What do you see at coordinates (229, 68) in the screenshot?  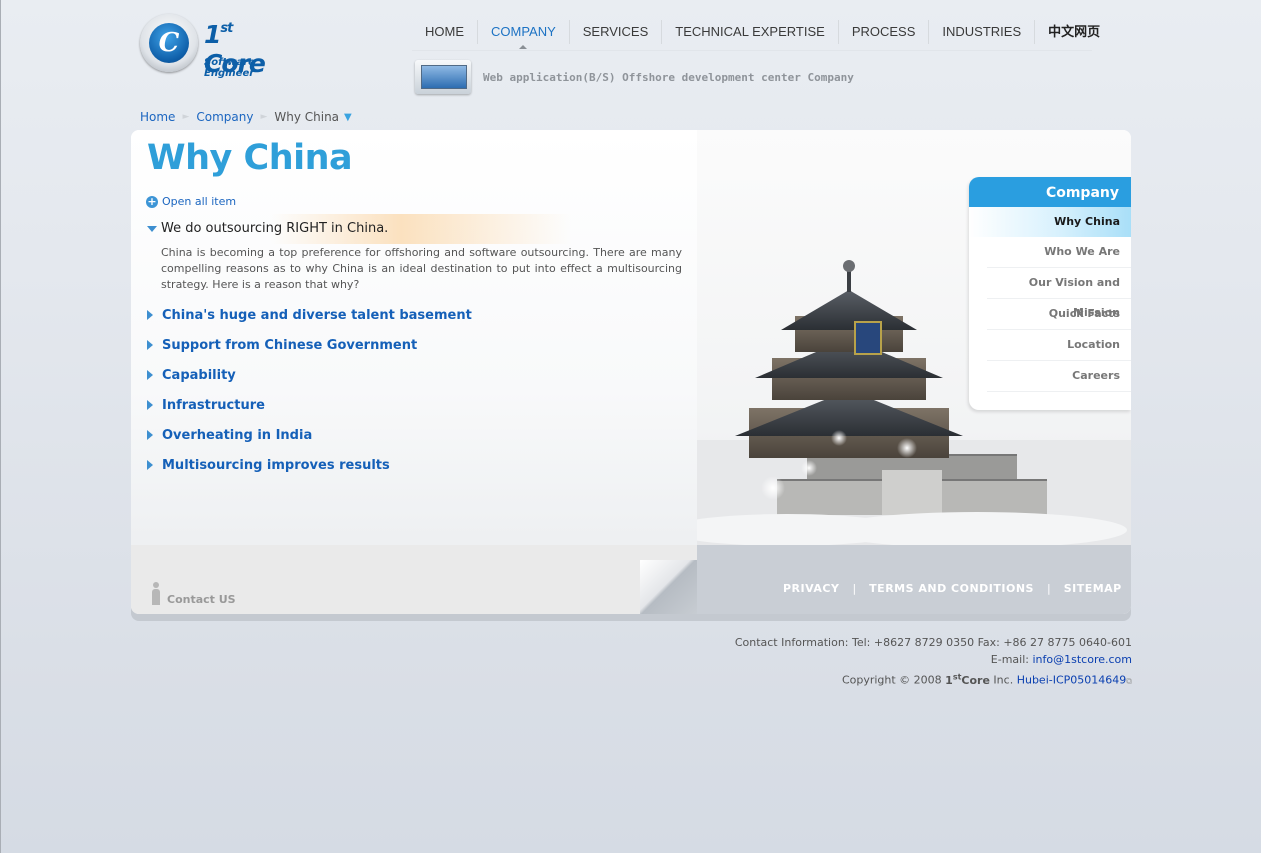 I see `logo-subtitle: Software Engineer` at bounding box center [229, 68].